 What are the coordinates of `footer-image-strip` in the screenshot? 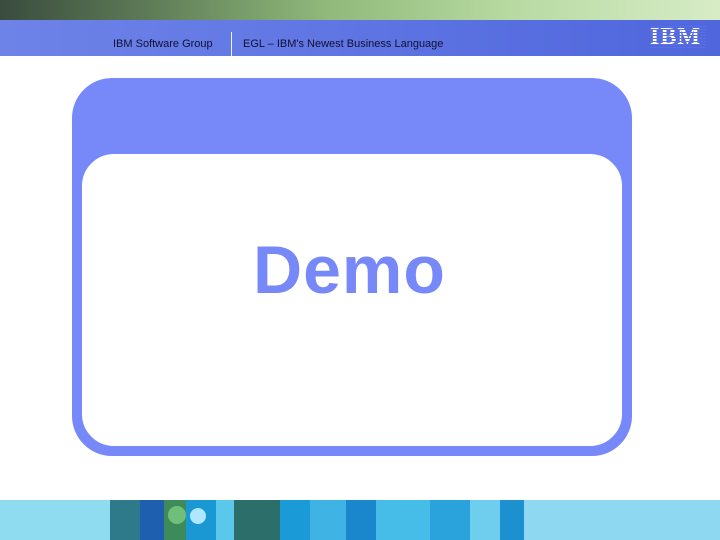 It's located at (360, 520).